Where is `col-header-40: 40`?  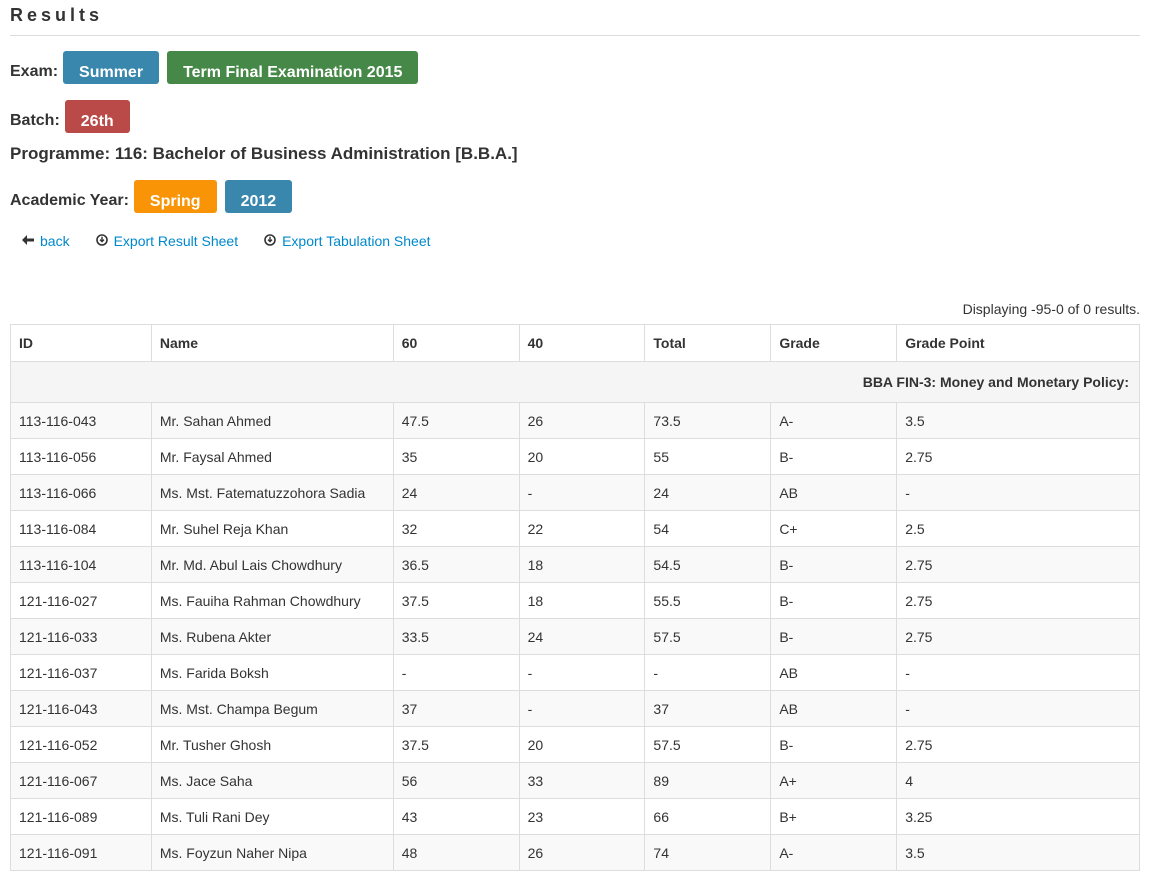 col-header-40: 40 is located at coordinates (582, 343).